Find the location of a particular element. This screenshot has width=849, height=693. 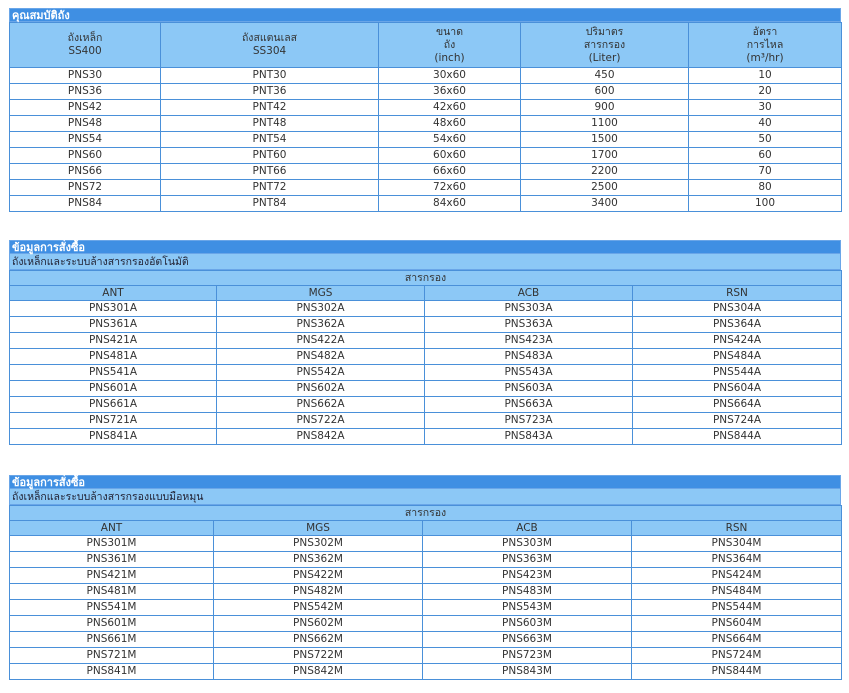

table-cell: PNT72 is located at coordinates (269, 187).